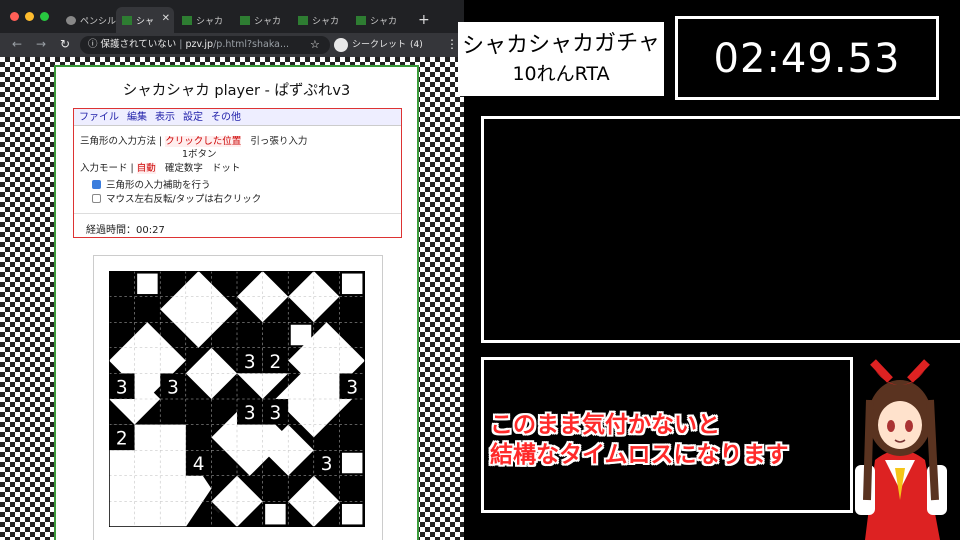  Describe the element at coordinates (901, 449) in the screenshot. I see `character-avatar` at that location.